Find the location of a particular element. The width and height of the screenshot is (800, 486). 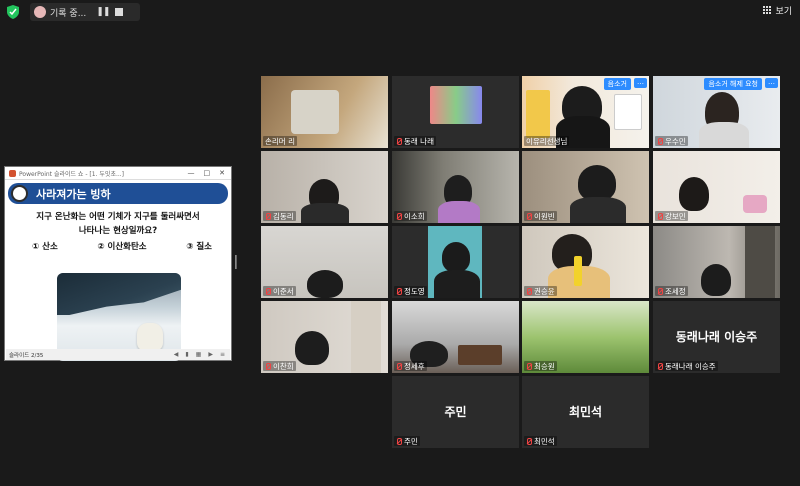

prev-slide-icon: ◀ is located at coordinates (176, 354).